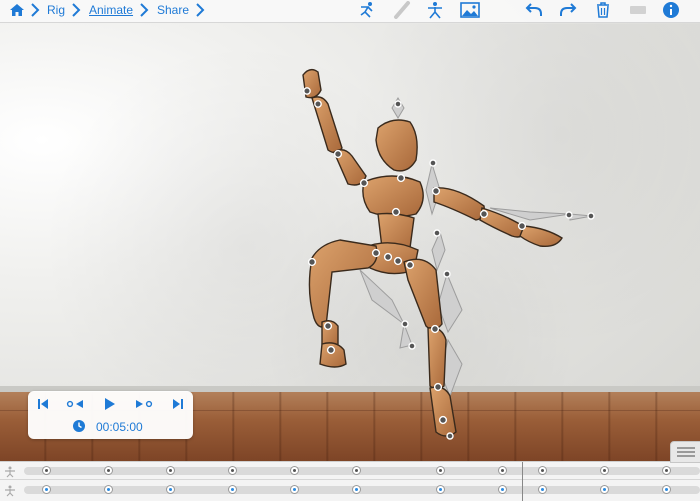  What do you see at coordinates (569, 215) in the screenshot?
I see `joint-right-fingers` at bounding box center [569, 215].